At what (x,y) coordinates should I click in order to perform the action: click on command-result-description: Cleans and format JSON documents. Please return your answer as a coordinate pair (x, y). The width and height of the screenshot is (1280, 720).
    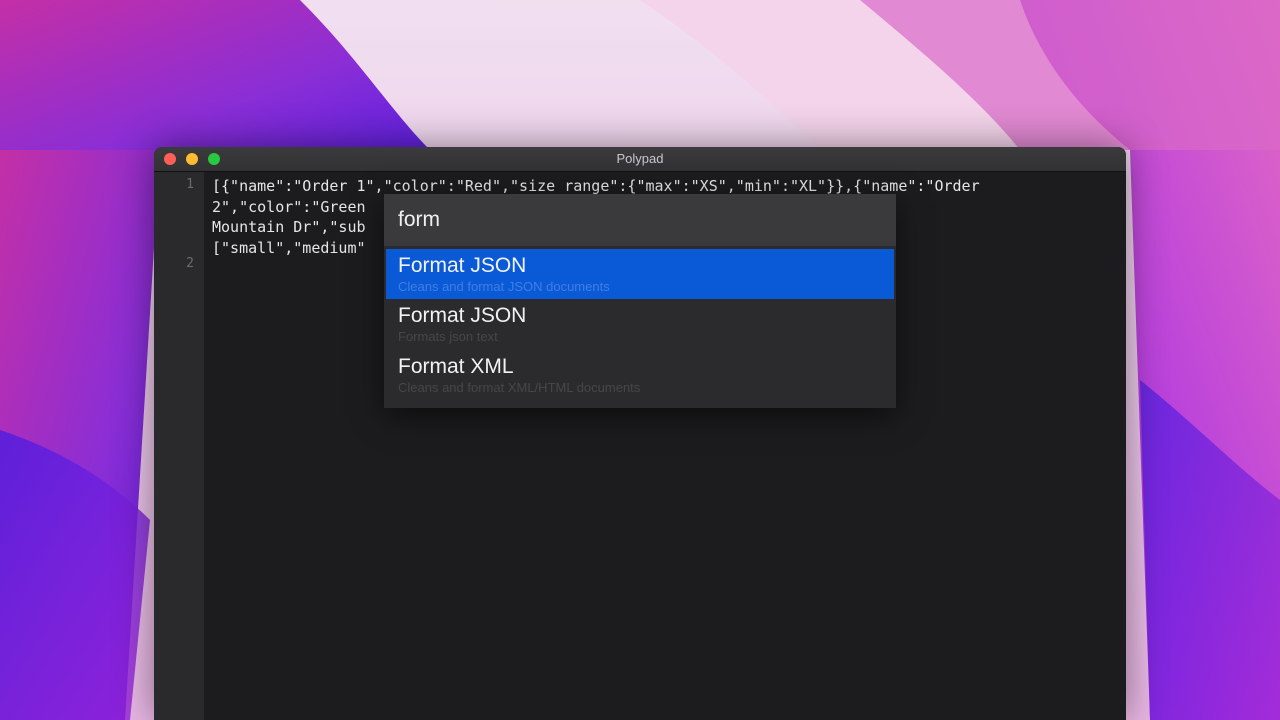
    Looking at the image, I should click on (504, 286).